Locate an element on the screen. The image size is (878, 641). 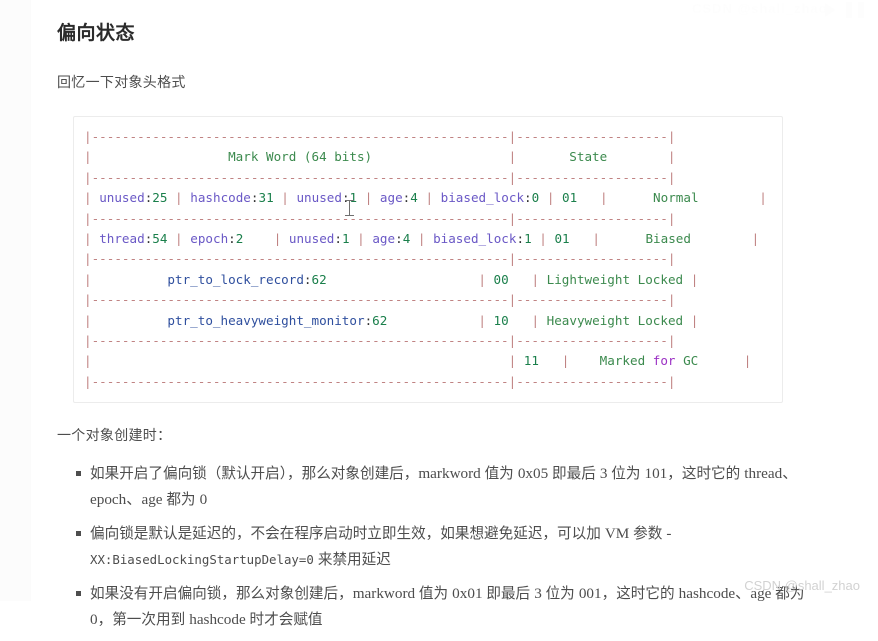
intro-paragraph: 回忆一下对象头格式 is located at coordinates (121, 82).